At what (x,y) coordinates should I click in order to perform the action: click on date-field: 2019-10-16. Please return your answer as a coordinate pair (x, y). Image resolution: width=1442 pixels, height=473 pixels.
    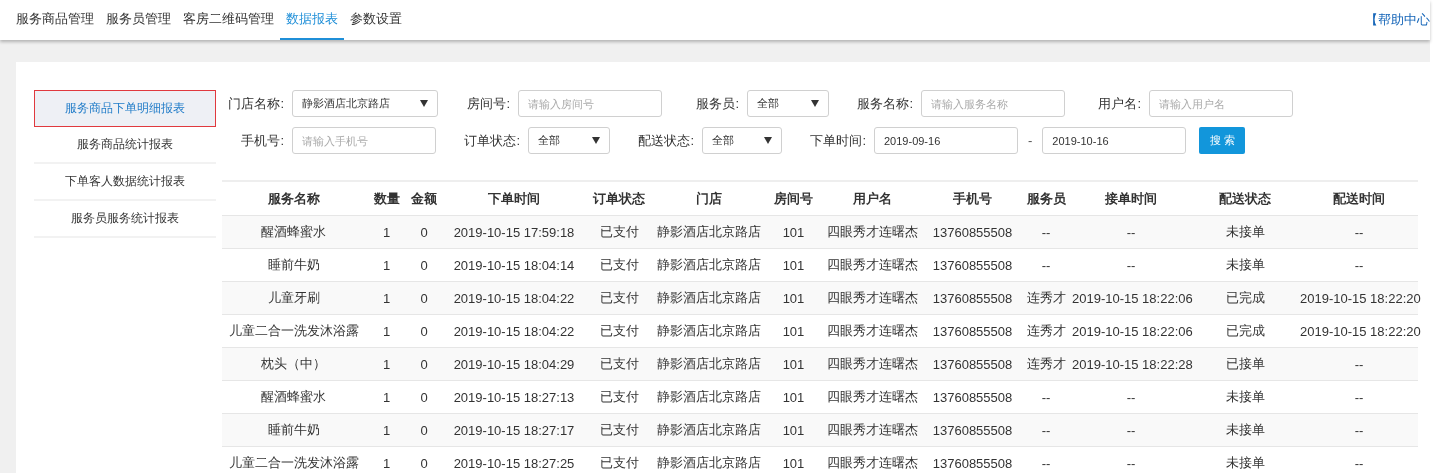
    Looking at the image, I should click on (1114, 140).